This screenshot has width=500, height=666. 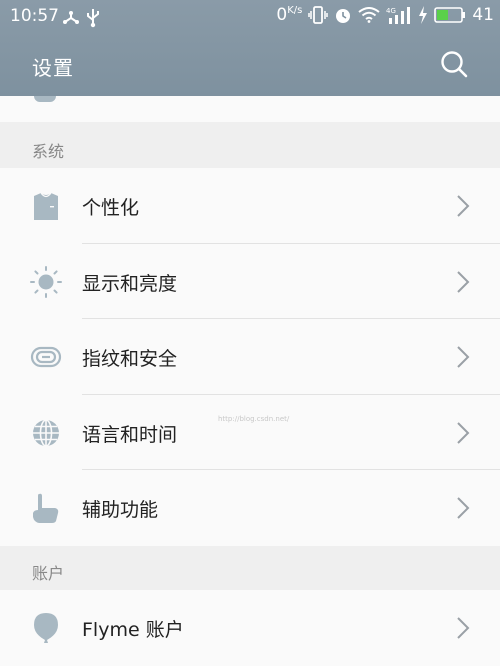 I want to click on search-icon, so click(x=454, y=64).